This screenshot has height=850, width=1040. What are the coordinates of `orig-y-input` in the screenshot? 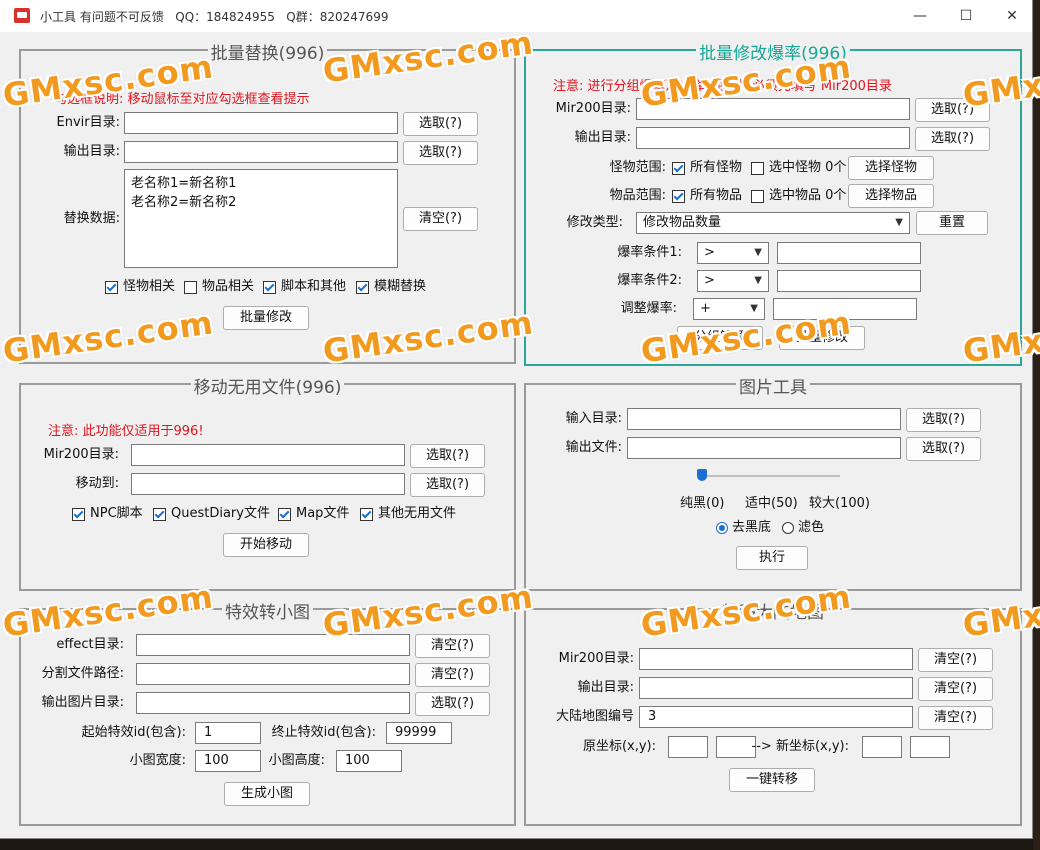 It's located at (736, 747).